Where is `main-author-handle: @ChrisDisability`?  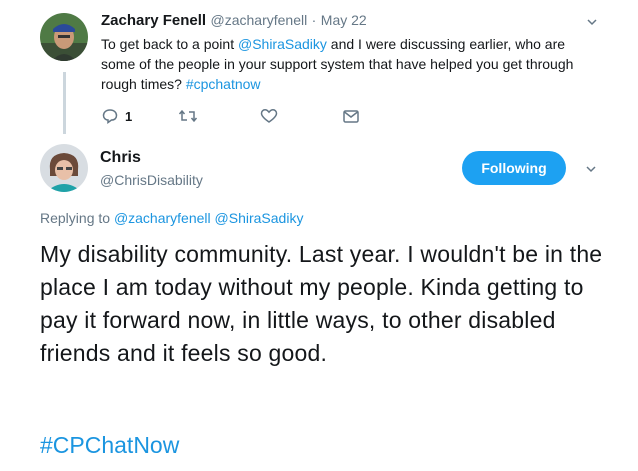 main-author-handle: @ChrisDisability is located at coordinates (151, 180).